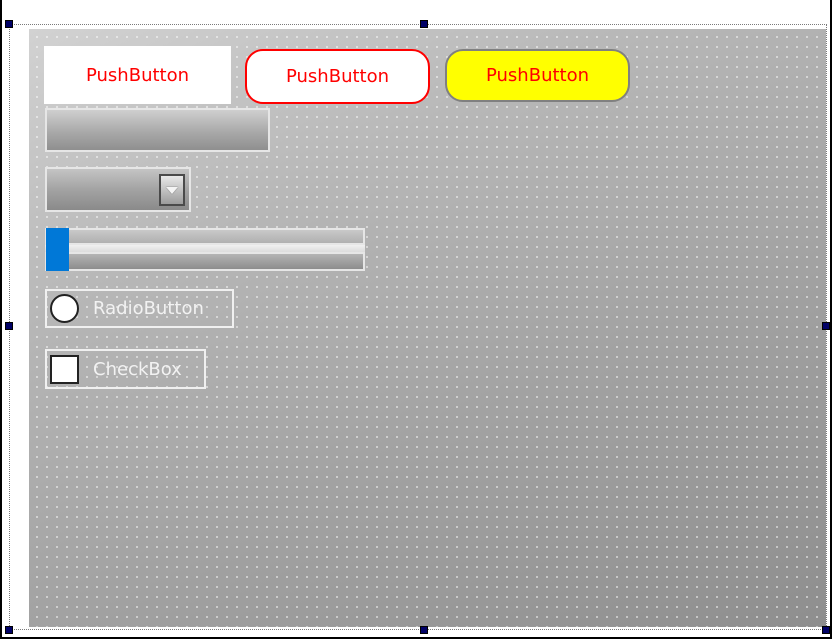  I want to click on push-button-rounded: PushButton, so click(337, 76).